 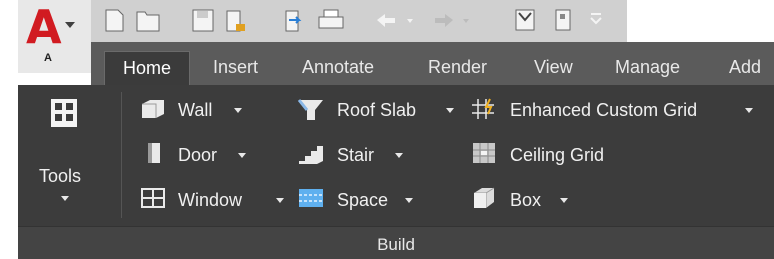 What do you see at coordinates (647, 67) in the screenshot?
I see `tab-manage: Manage` at bounding box center [647, 67].